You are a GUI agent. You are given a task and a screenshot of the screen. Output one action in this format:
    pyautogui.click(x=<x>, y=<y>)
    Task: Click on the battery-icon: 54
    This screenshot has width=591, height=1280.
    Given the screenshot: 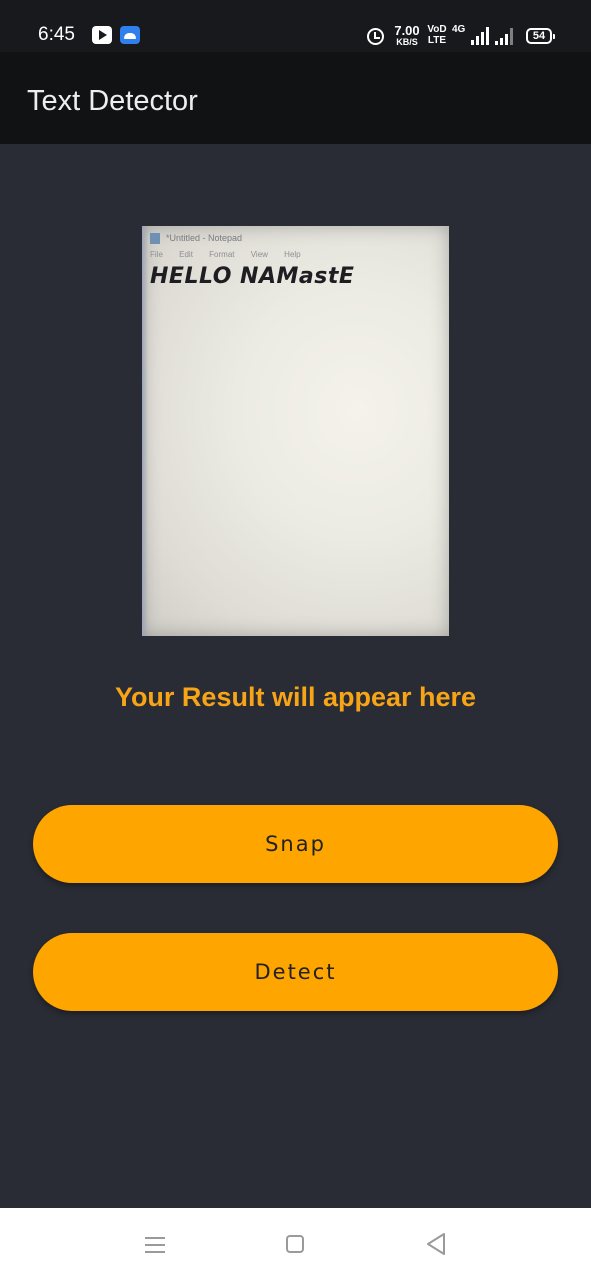 What is the action you would take?
    pyautogui.click(x=540, y=36)
    